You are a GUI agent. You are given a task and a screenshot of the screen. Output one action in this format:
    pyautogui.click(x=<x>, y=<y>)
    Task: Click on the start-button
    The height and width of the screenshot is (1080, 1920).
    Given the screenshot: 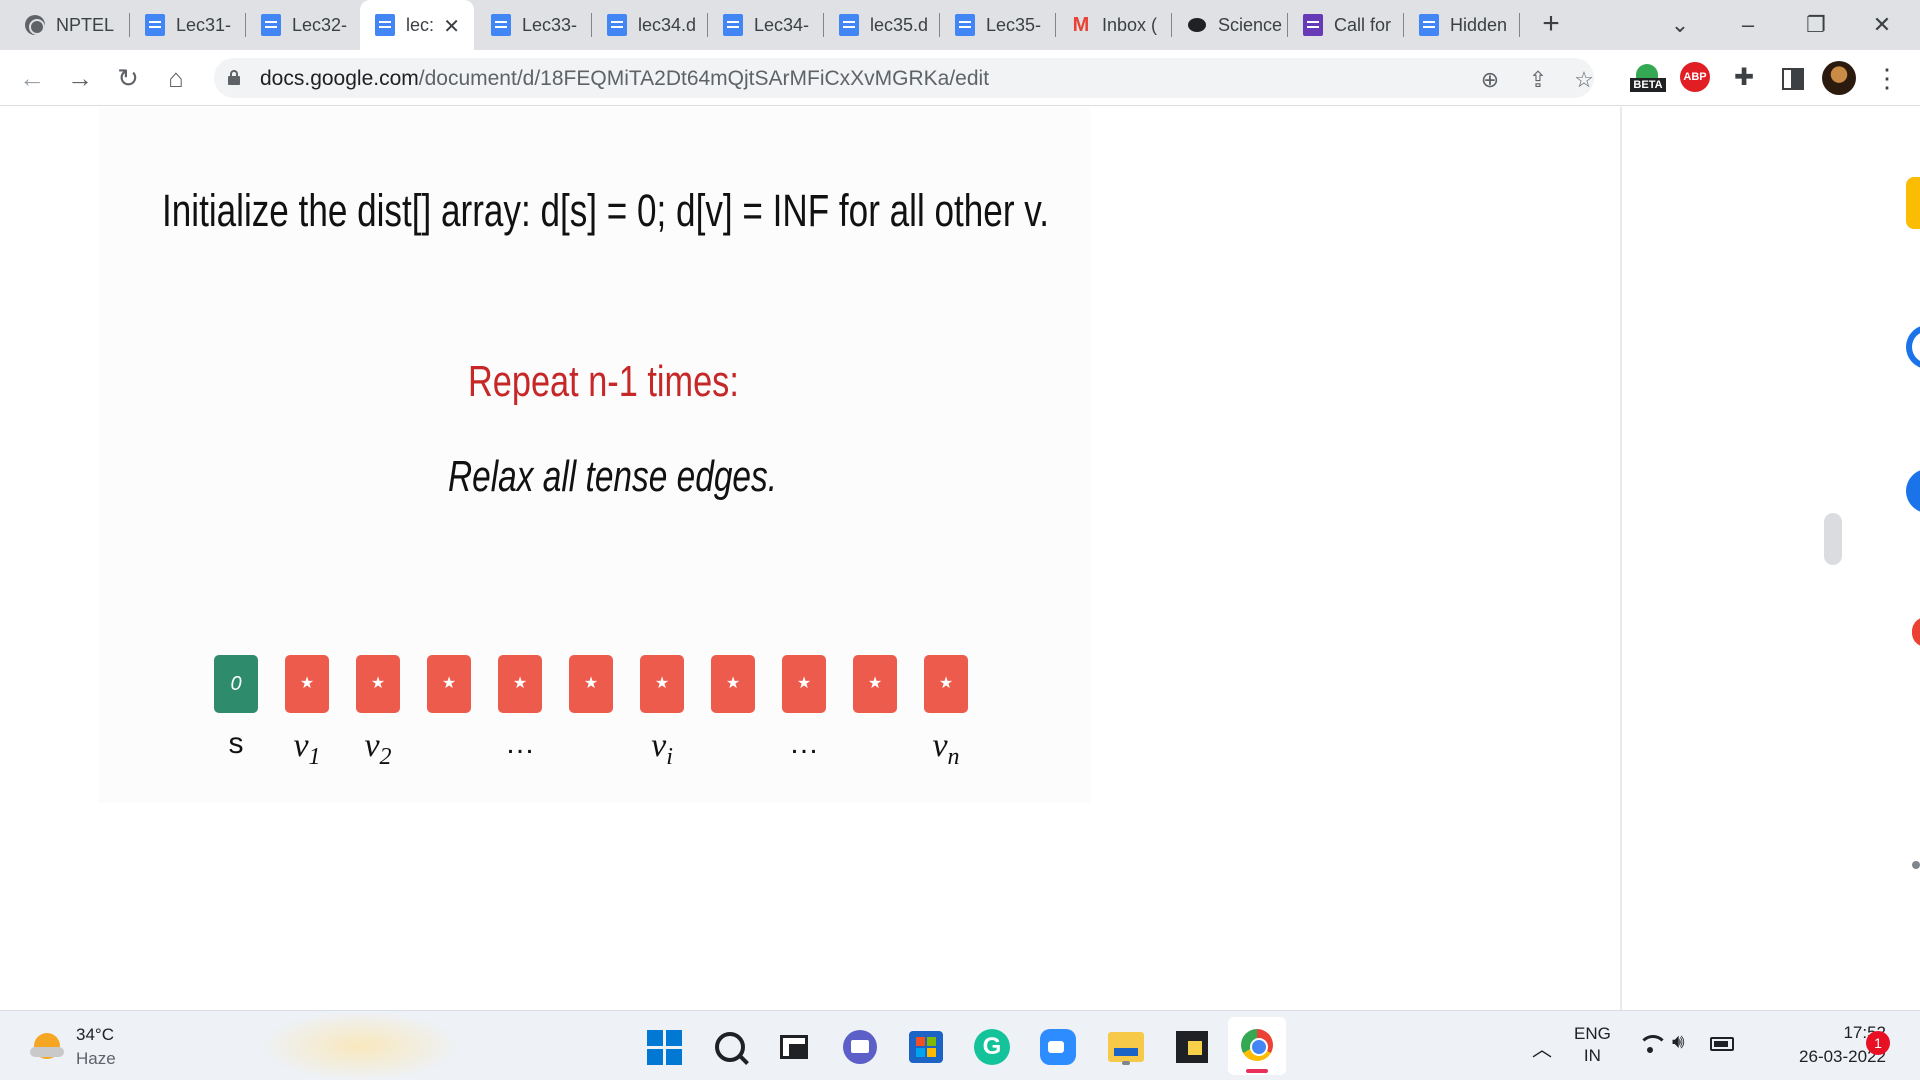 What is the action you would take?
    pyautogui.click(x=664, y=1047)
    